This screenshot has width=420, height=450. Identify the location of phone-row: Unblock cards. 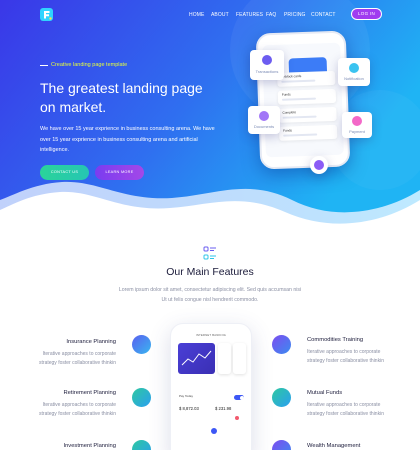
(306, 78).